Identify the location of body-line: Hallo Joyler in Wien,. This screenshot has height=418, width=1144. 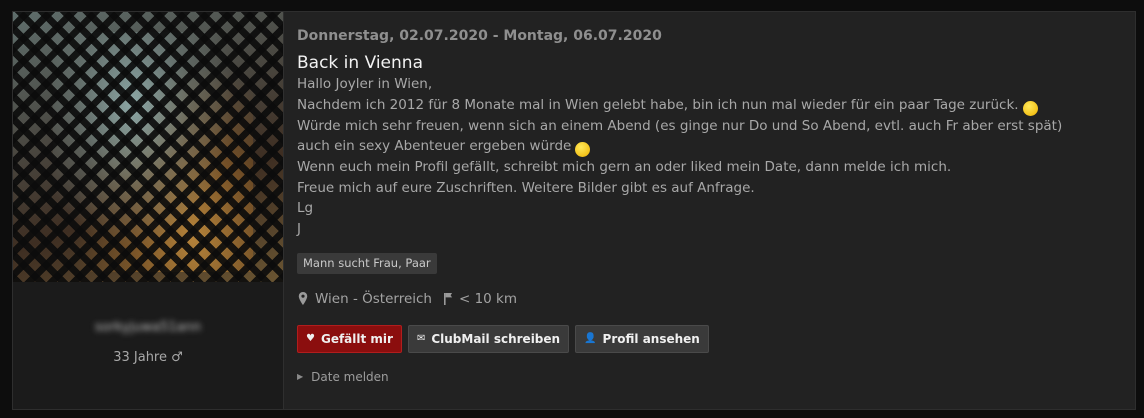
(365, 84).